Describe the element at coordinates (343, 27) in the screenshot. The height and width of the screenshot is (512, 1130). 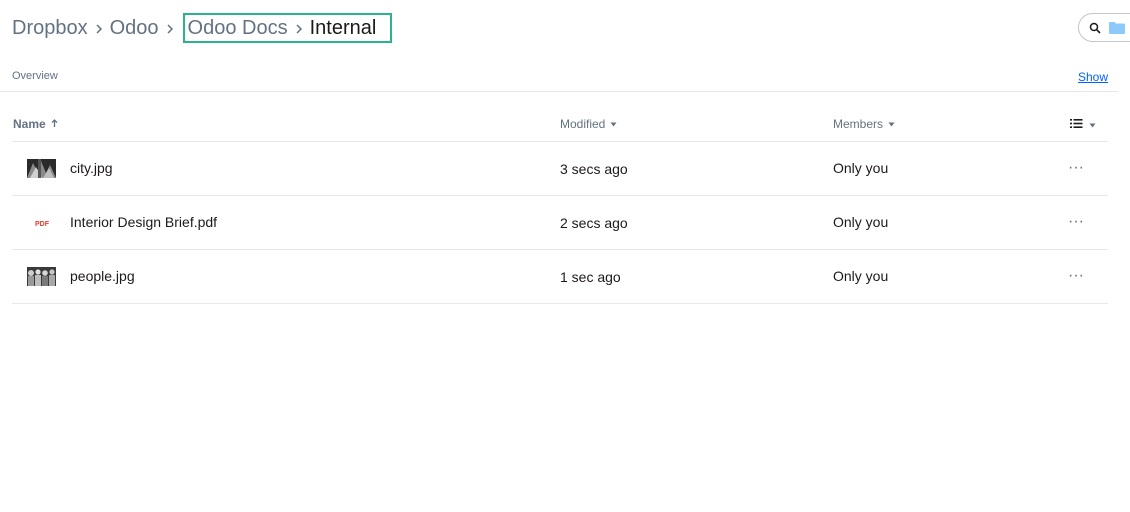
I see `breadcrumb-item-internal: Internal` at that location.